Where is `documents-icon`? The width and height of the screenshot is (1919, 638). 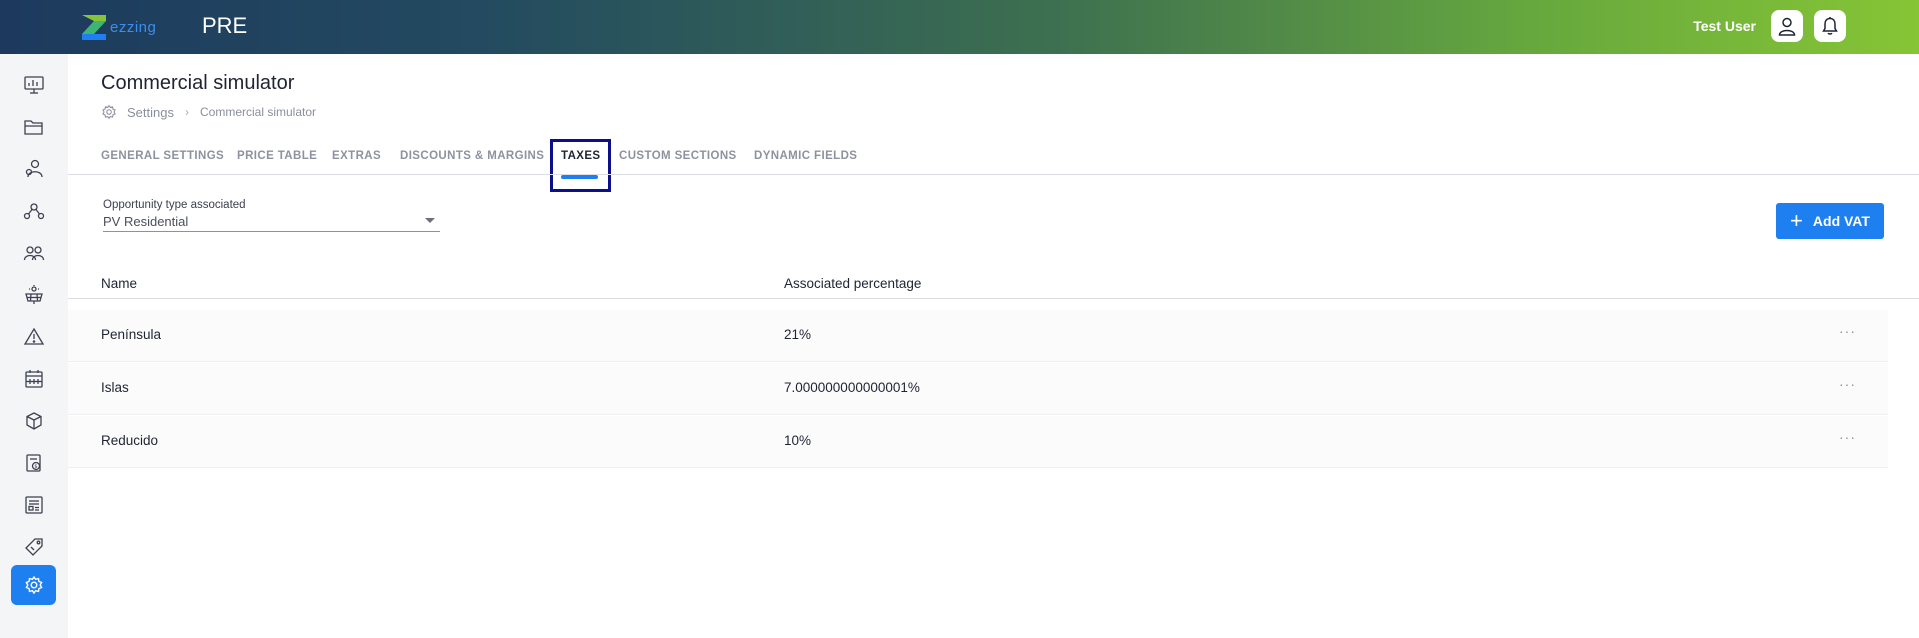
documents-icon is located at coordinates (33, 505).